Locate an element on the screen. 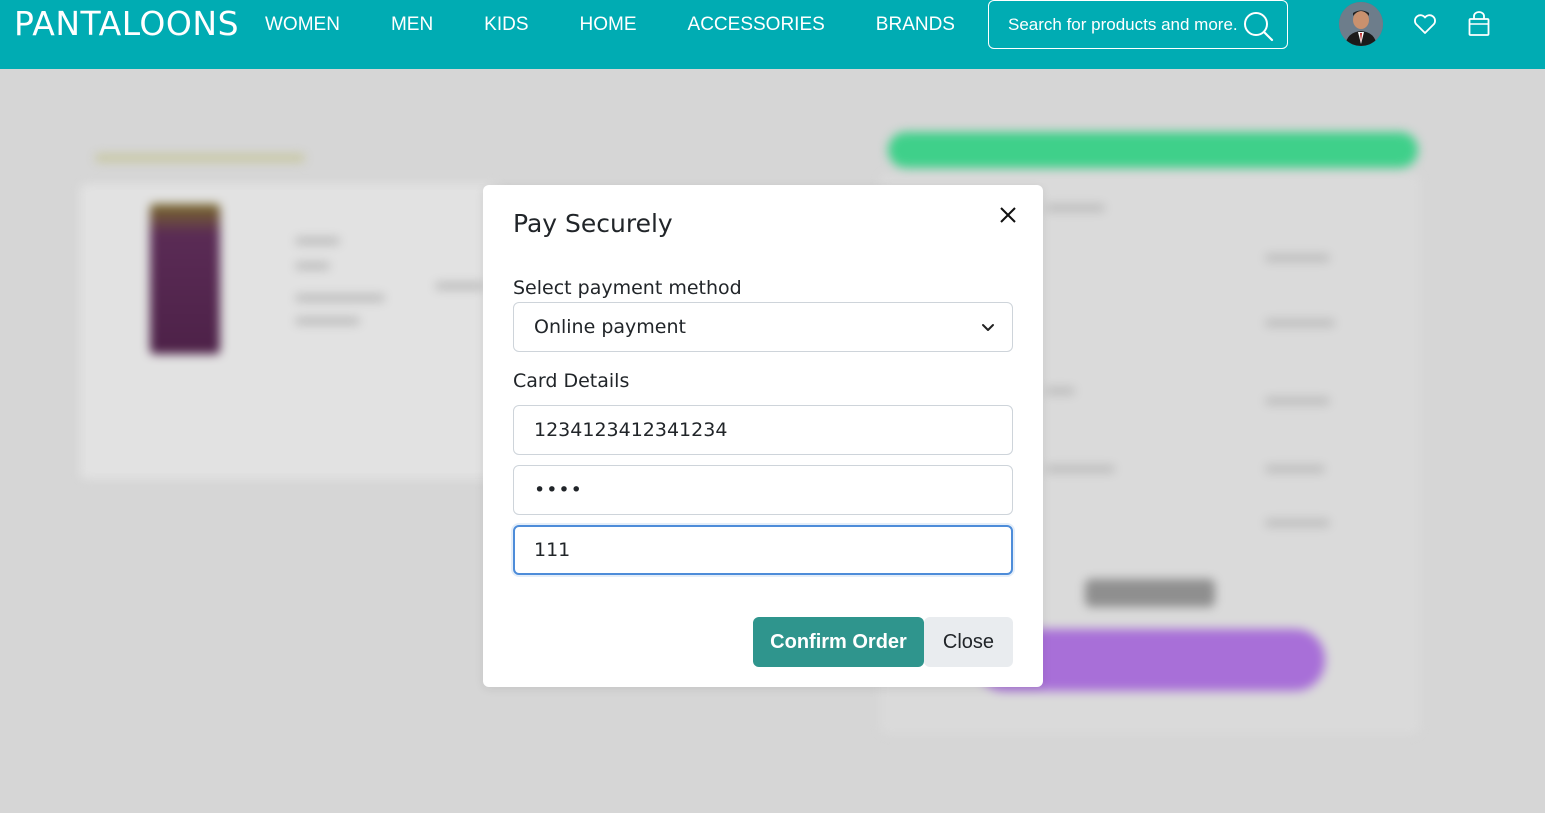 This screenshot has height=813, width=1545. cart-item-card is located at coordinates (290, 331).